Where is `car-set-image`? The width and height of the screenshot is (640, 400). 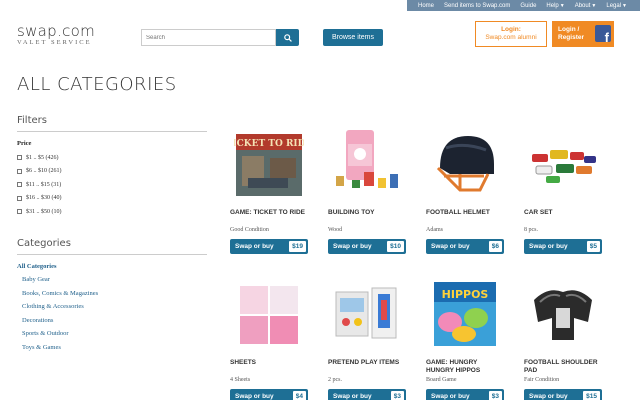 car-set-image is located at coordinates (564, 166).